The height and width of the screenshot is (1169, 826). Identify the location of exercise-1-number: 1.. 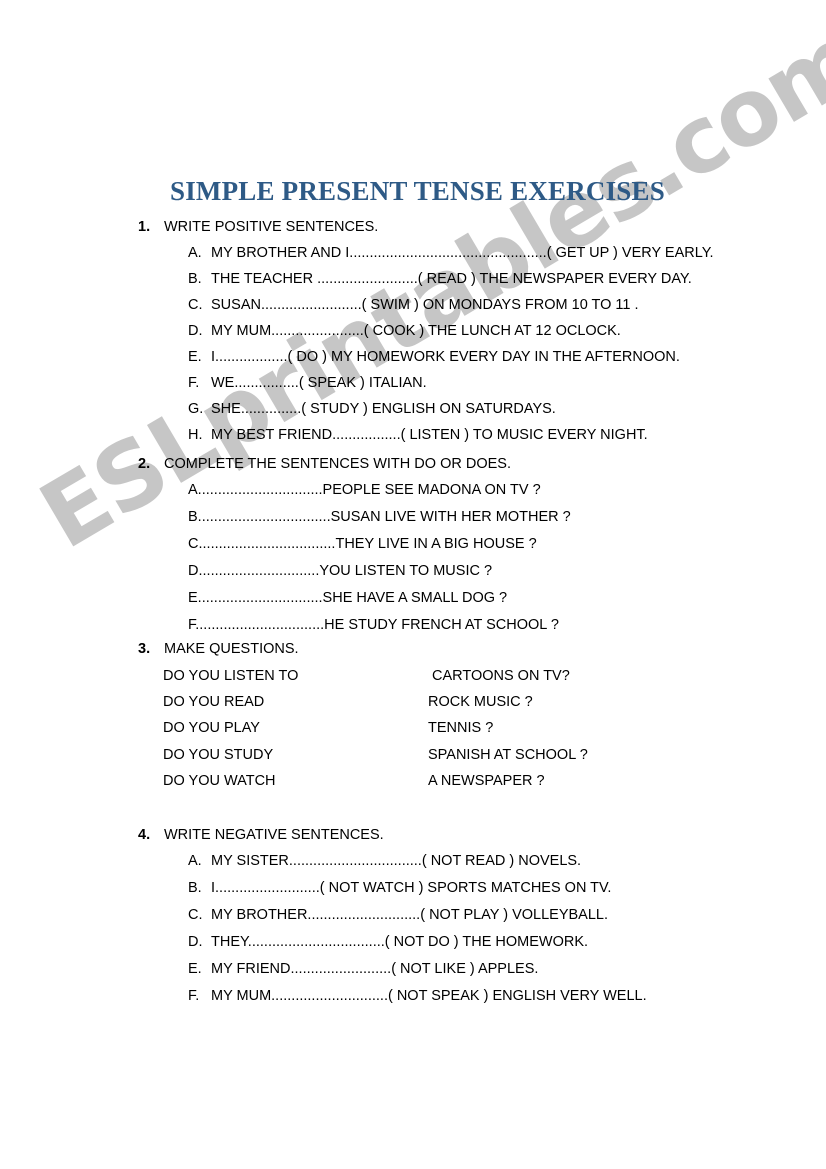
(144, 227).